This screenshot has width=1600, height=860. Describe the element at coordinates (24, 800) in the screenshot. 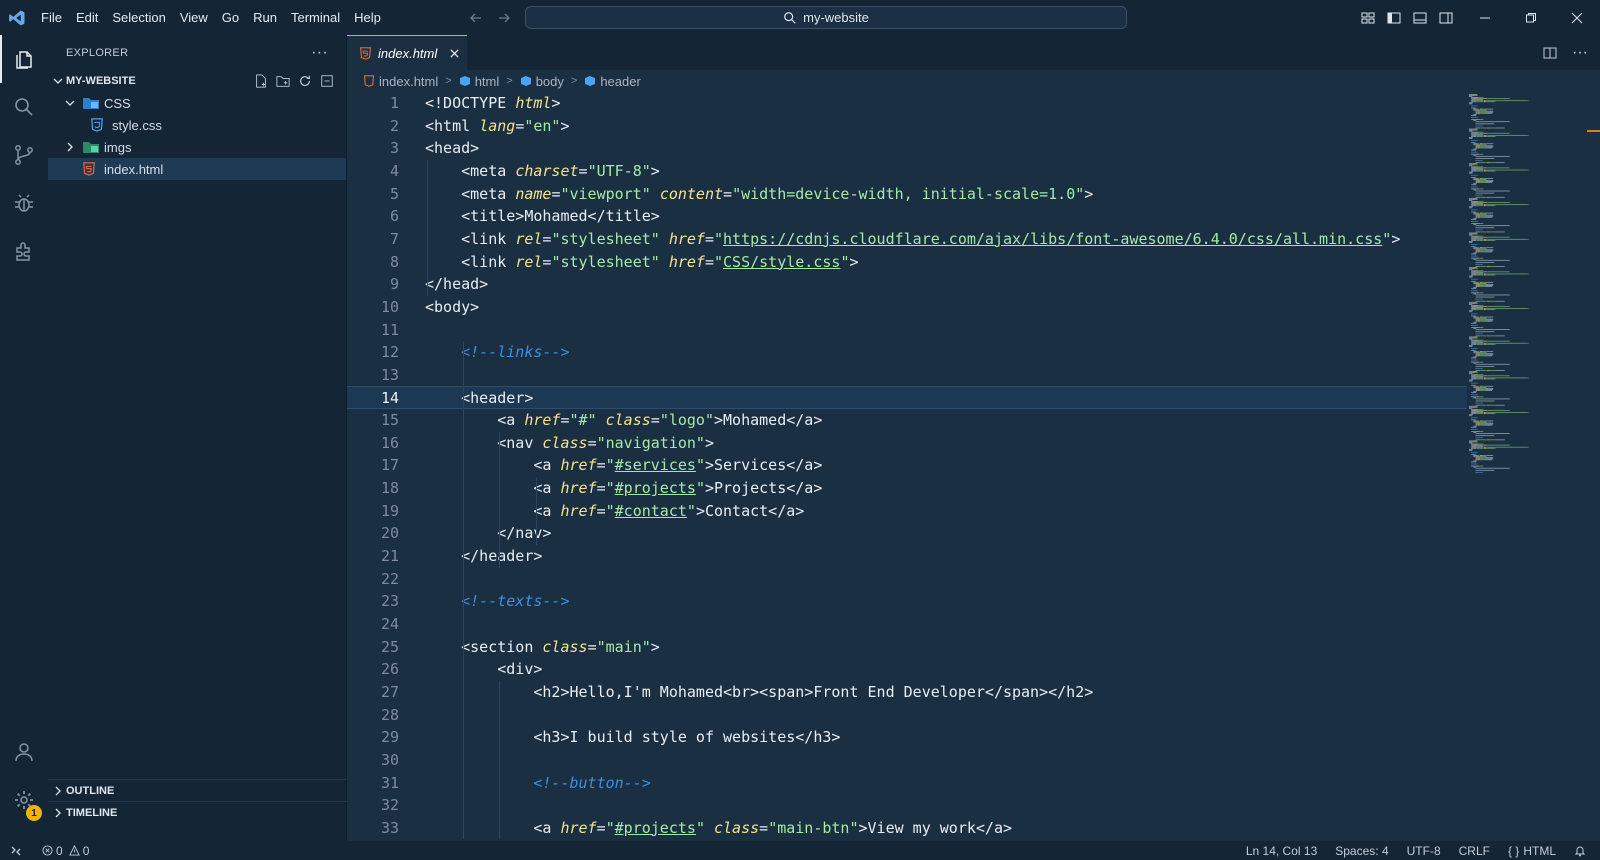

I see `manage-gear-icon: 1` at that location.